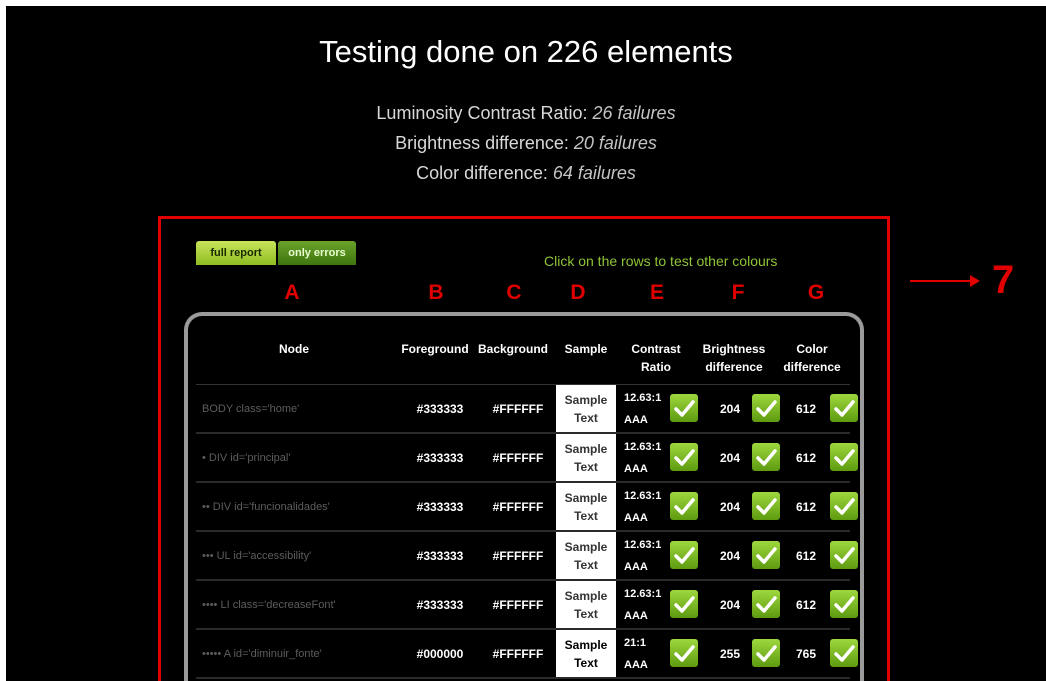  Describe the element at coordinates (294, 458) in the screenshot. I see `node-cell: • DIV id='principal'` at that location.